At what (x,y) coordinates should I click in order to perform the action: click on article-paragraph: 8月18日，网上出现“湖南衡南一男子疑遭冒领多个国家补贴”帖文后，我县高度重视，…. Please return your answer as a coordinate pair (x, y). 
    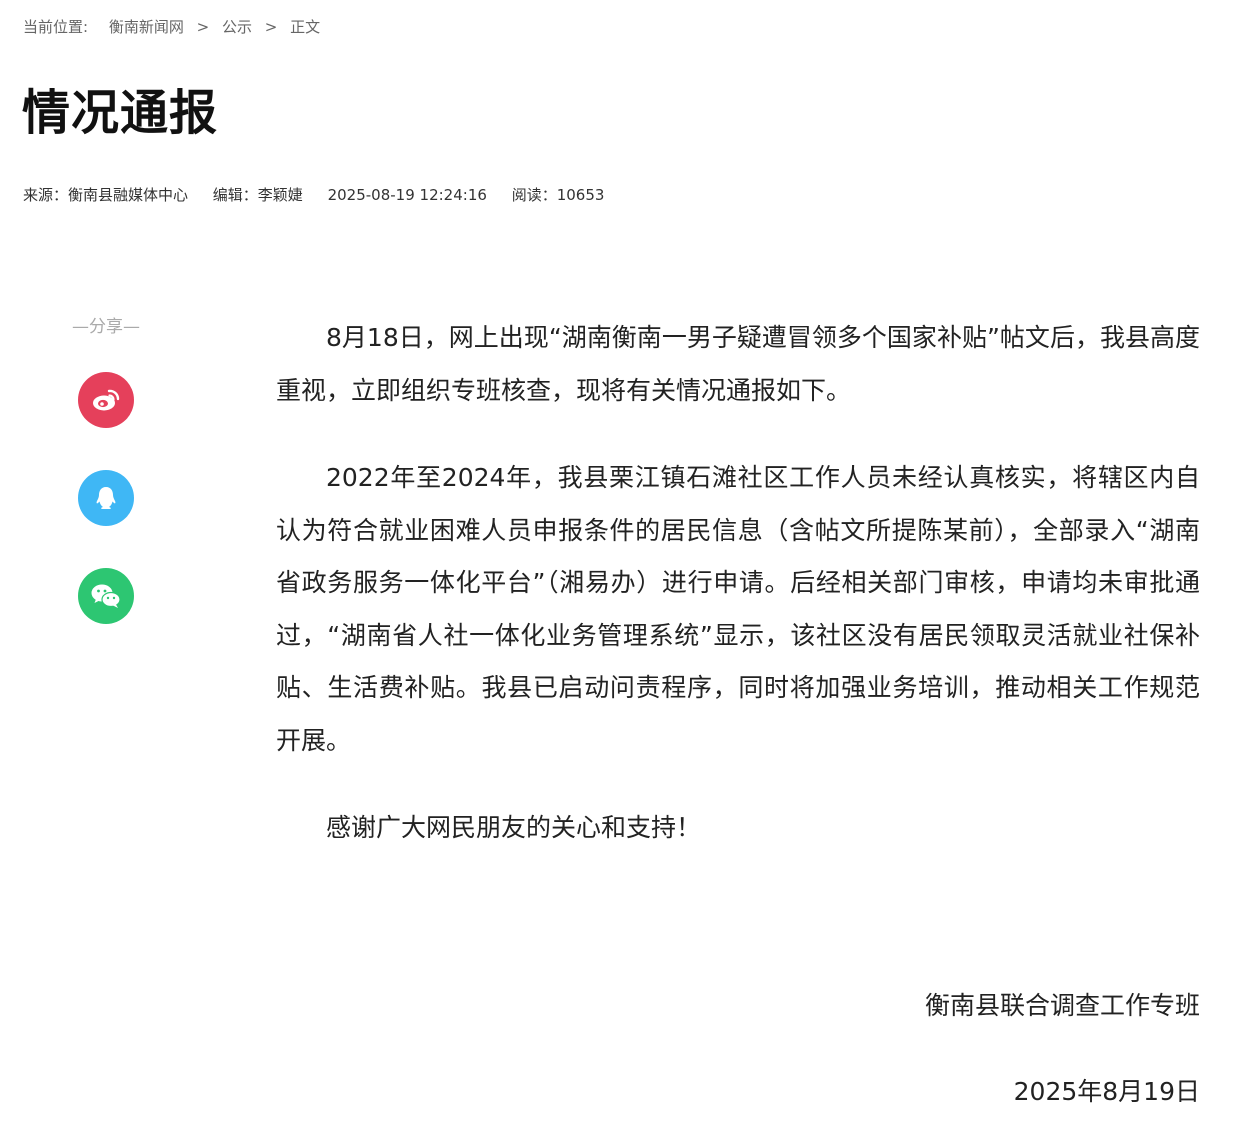
    Looking at the image, I should click on (738, 364).